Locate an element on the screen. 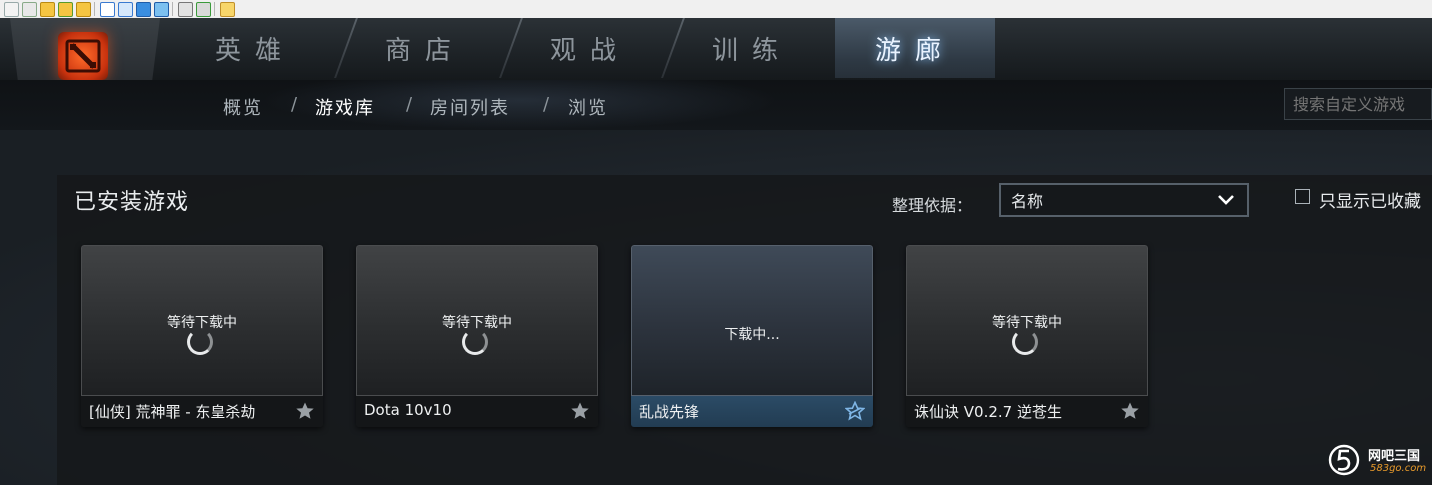  tab-label: 游廊 is located at coordinates (914, 50).